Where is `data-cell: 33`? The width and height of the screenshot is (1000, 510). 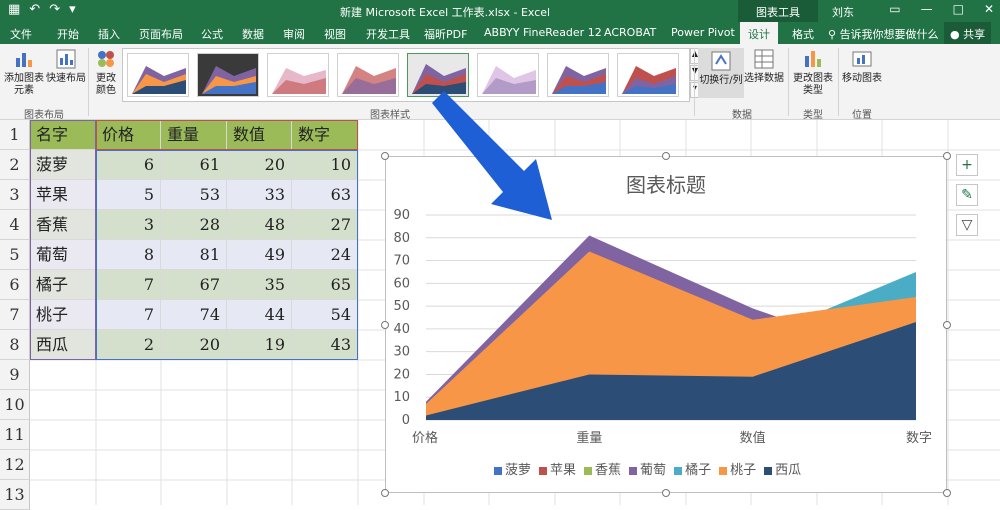 data-cell: 33 is located at coordinates (259, 195).